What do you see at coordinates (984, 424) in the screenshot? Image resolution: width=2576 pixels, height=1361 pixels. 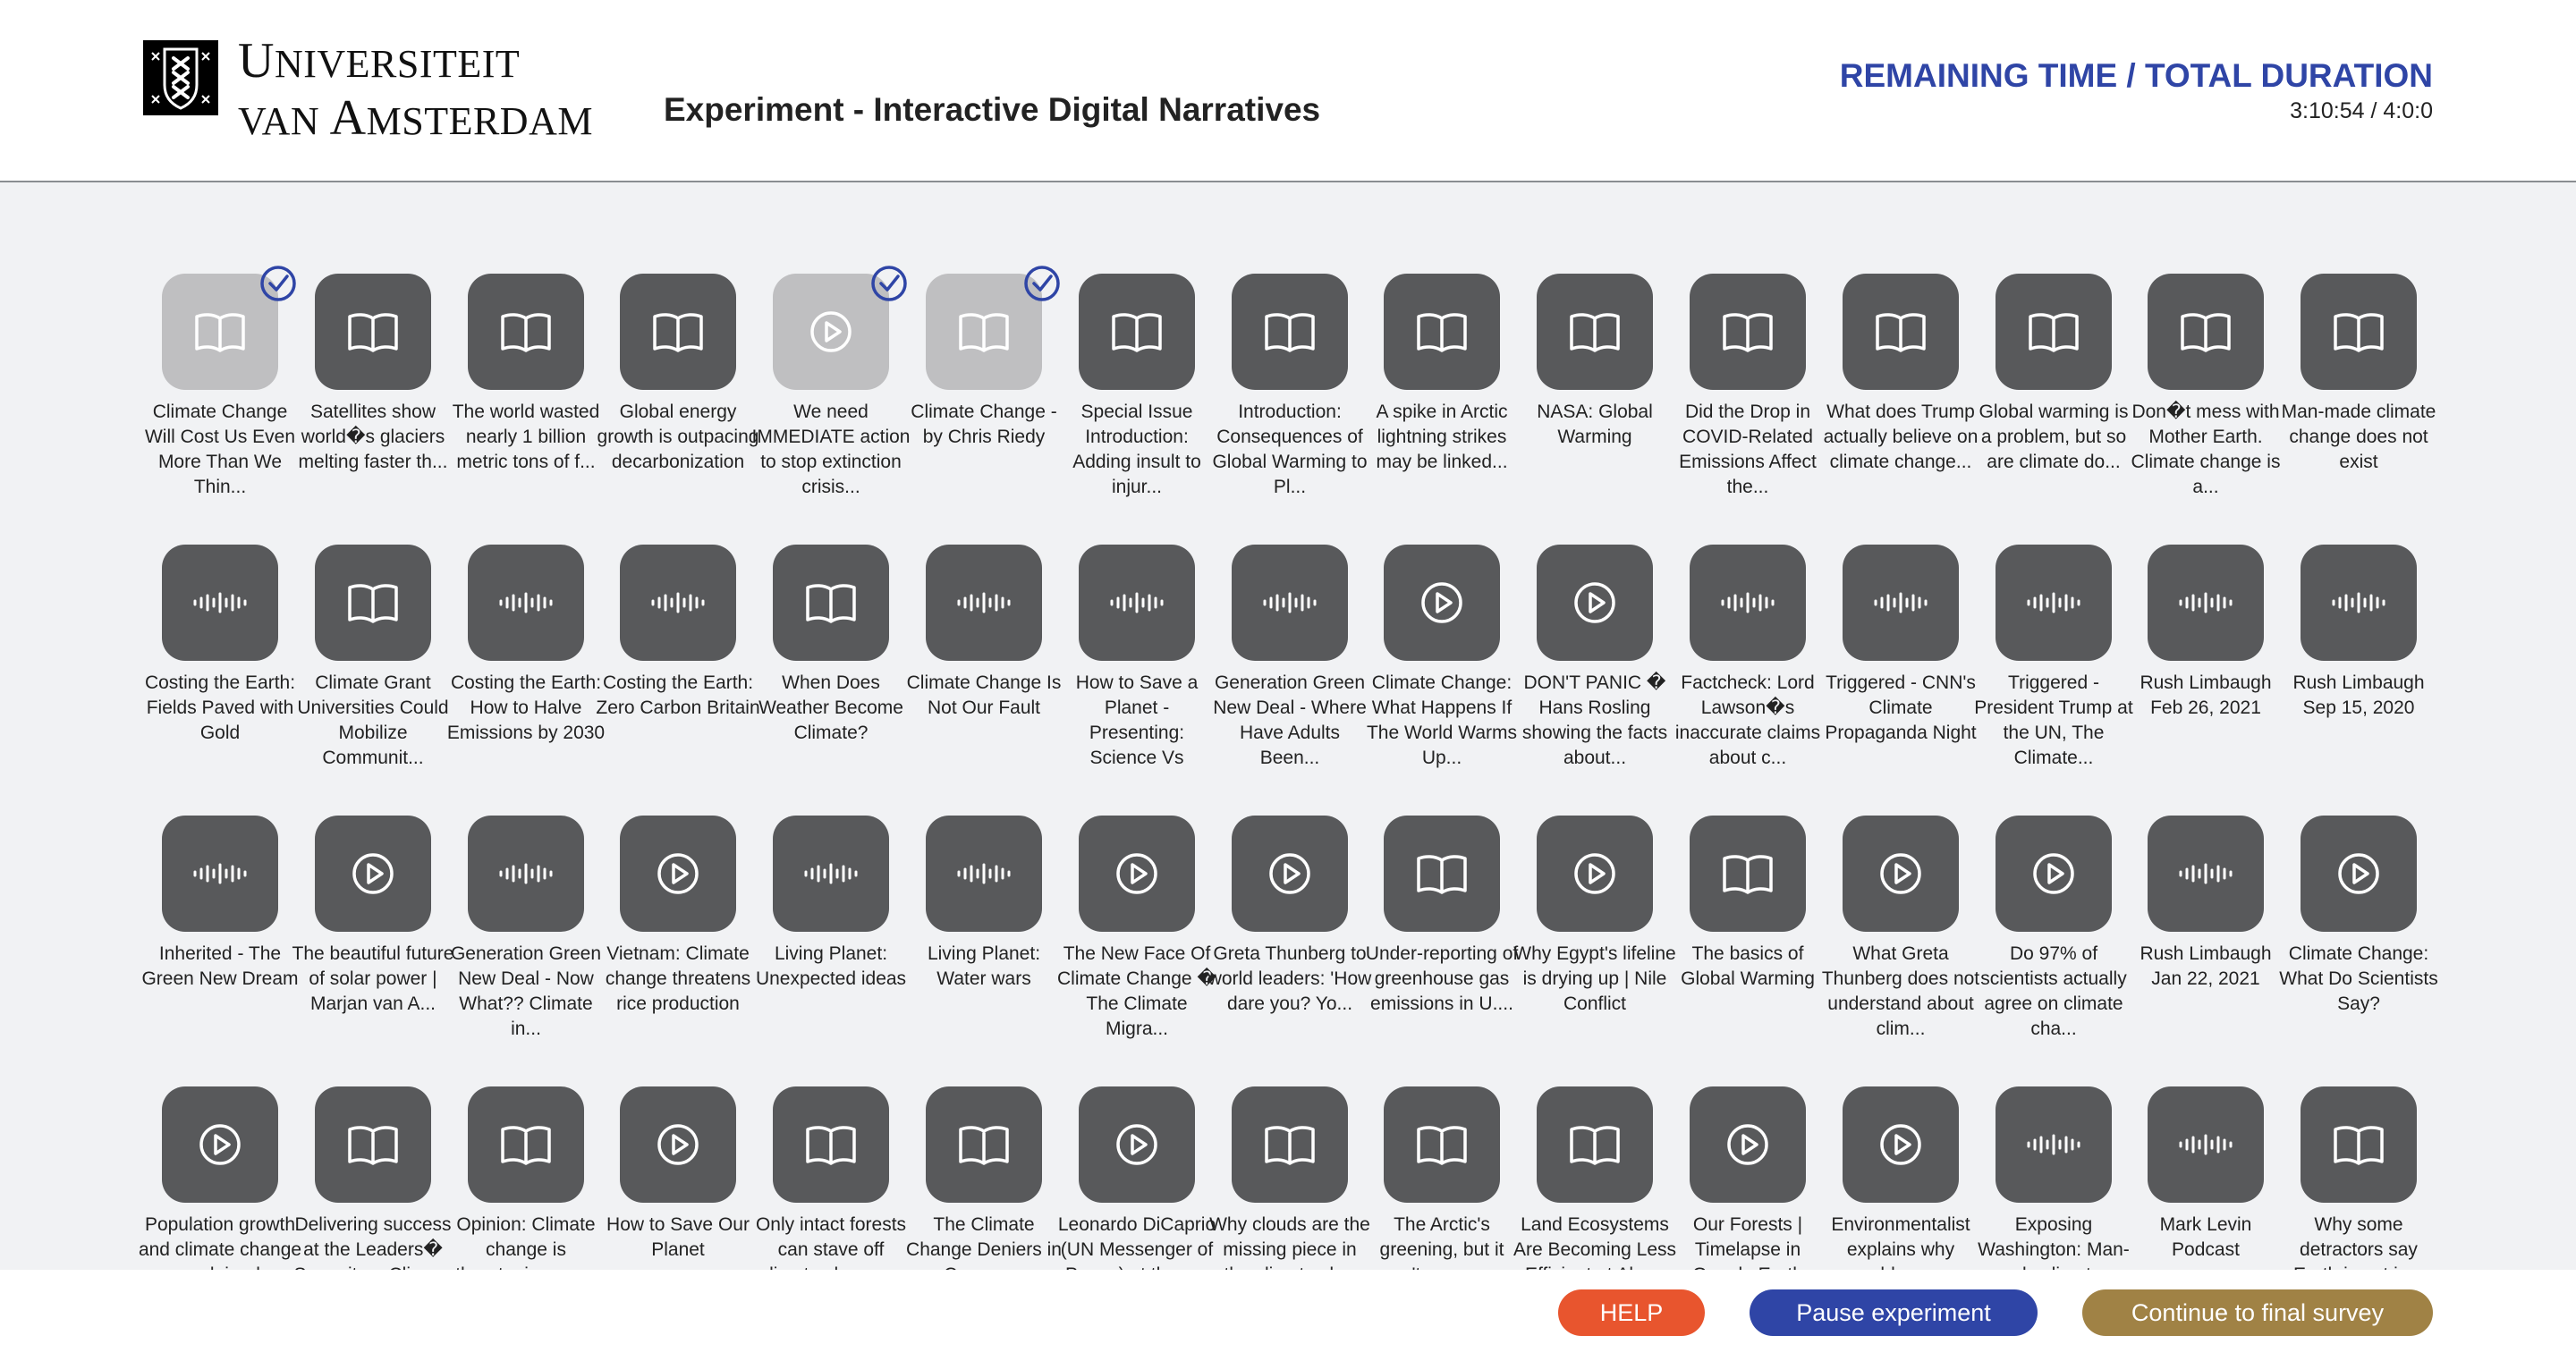 I see `narrative-caption: Climate Change - by Chris Riedy` at bounding box center [984, 424].